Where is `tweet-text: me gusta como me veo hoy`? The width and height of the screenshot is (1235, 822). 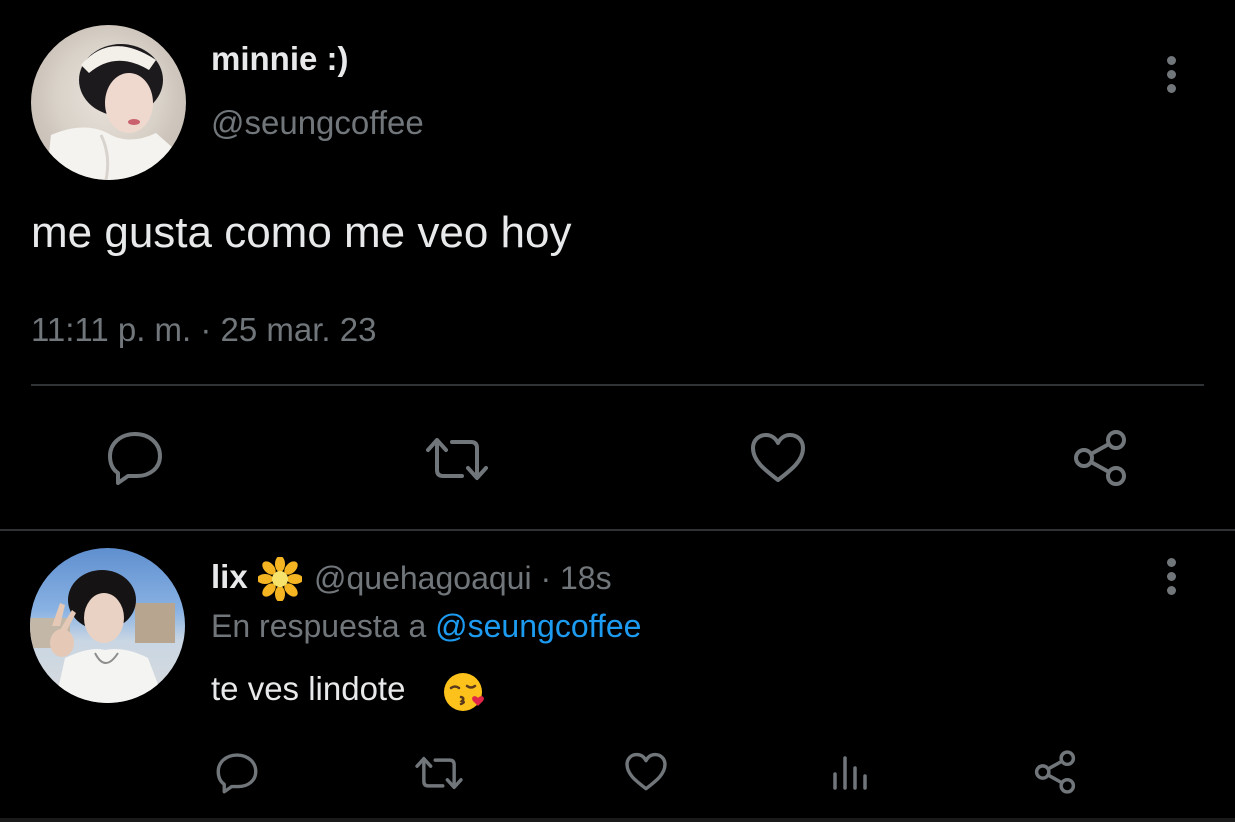
tweet-text: me gusta como me veo hoy is located at coordinates (301, 232).